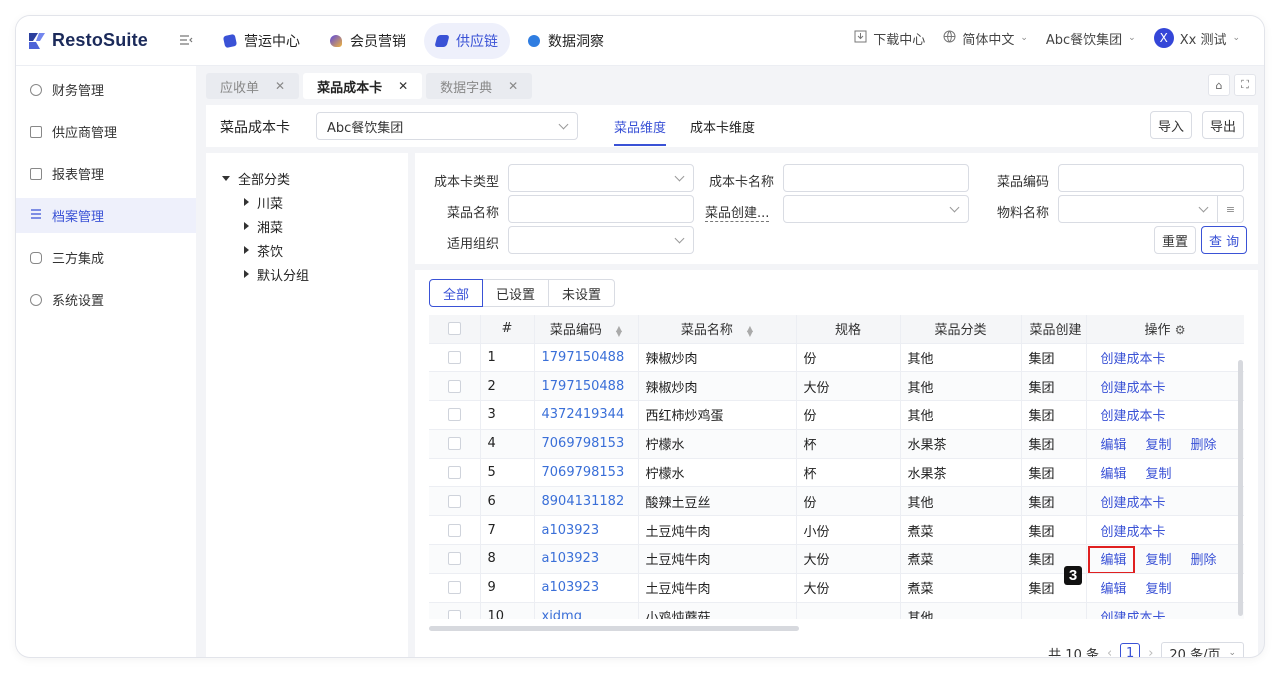 The image size is (1280, 673). I want to click on query-button: 查 询, so click(1224, 240).